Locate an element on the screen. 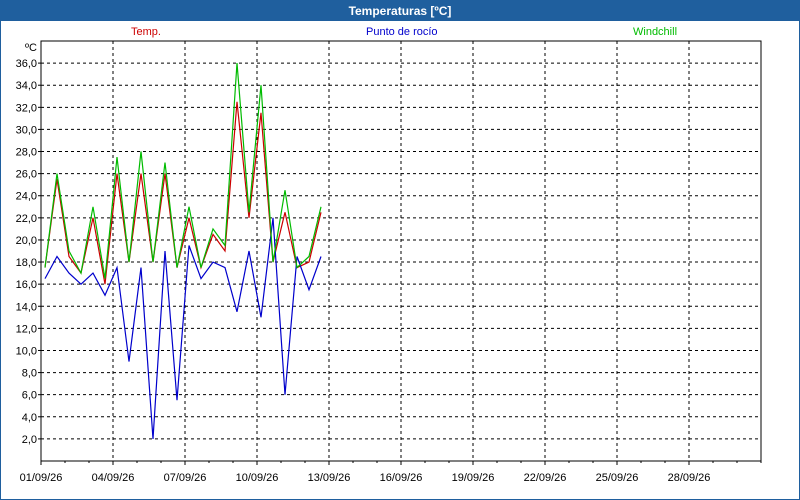 Image resolution: width=800 pixels, height=500 pixels. y-tick-label: 16,0 is located at coordinates (26, 285).